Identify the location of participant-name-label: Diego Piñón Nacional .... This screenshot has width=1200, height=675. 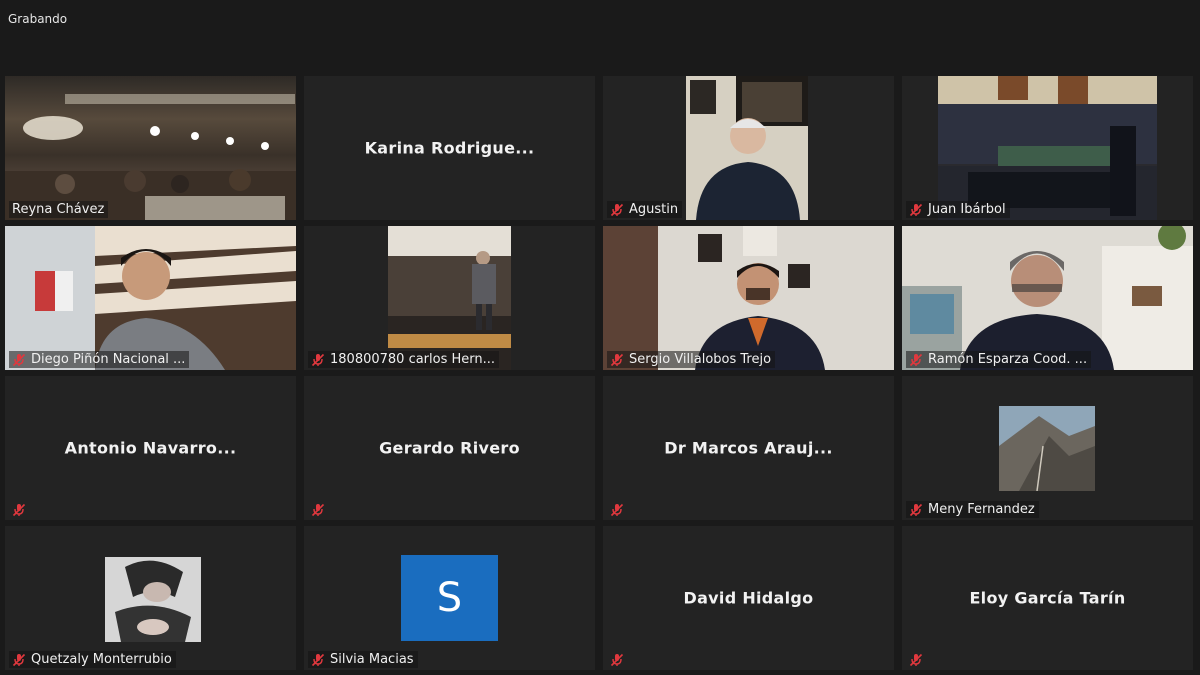
(99, 359).